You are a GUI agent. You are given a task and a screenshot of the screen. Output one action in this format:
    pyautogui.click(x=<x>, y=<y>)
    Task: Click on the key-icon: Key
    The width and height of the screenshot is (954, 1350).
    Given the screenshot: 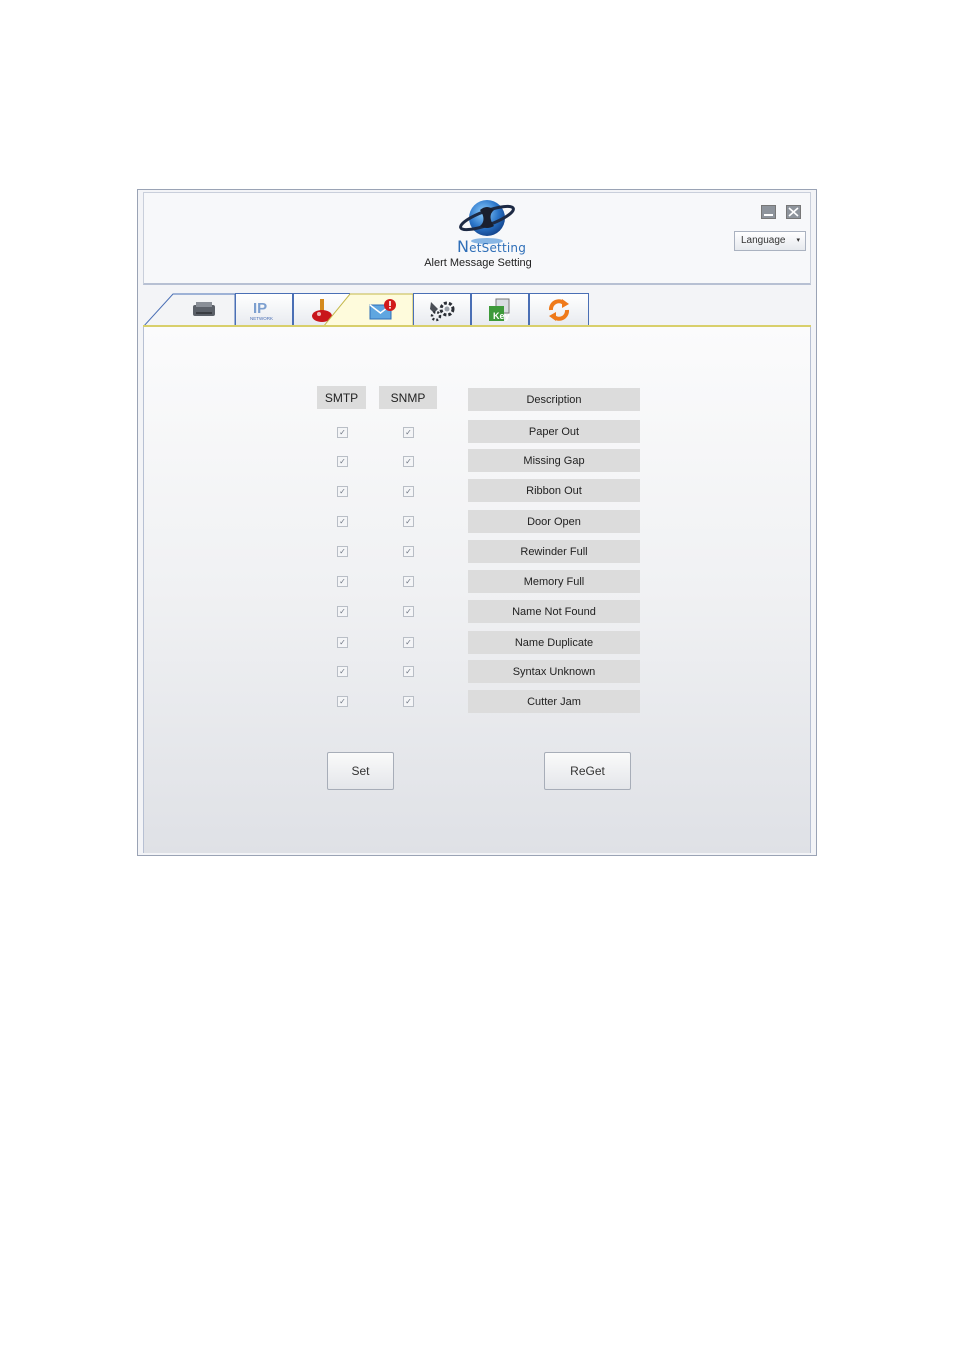 What is the action you would take?
    pyautogui.click(x=499, y=309)
    